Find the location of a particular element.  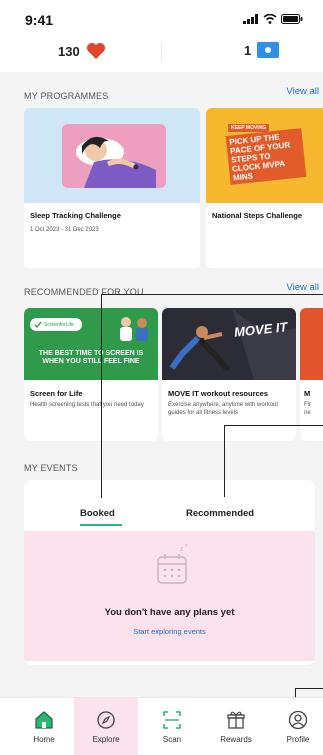

bottom-nav: Home Explore Scan Rewards Profile is located at coordinates (161, 726).